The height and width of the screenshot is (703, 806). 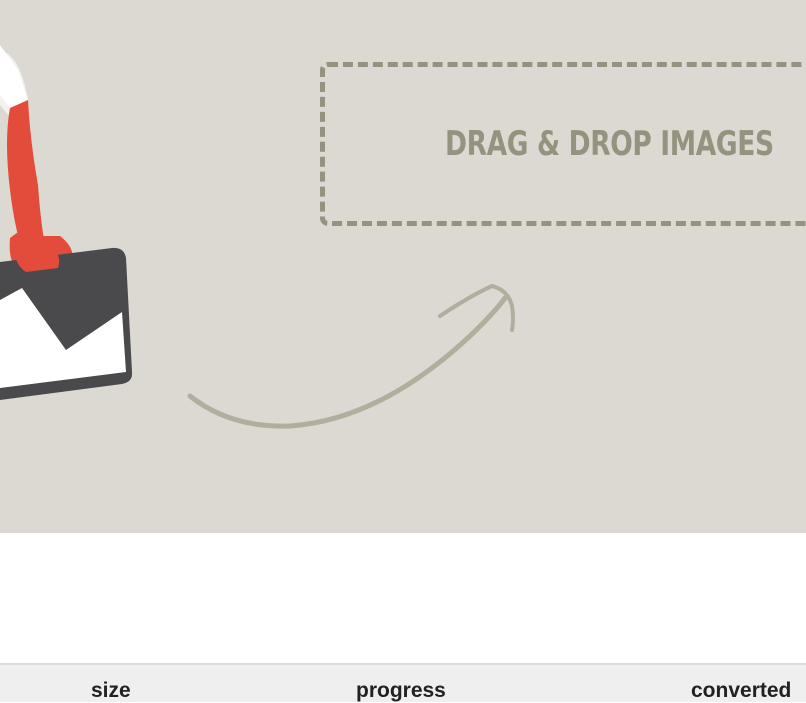 I want to click on column-header-size: size, so click(x=111, y=690).